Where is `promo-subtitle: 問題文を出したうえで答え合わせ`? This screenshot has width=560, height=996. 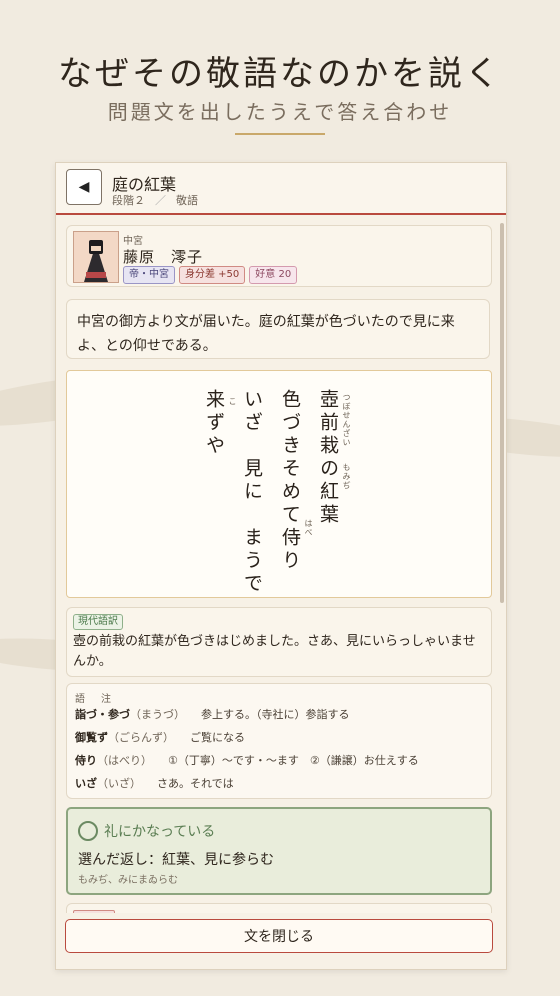 promo-subtitle: 問題文を出したうえで答え合わせ is located at coordinates (280, 112).